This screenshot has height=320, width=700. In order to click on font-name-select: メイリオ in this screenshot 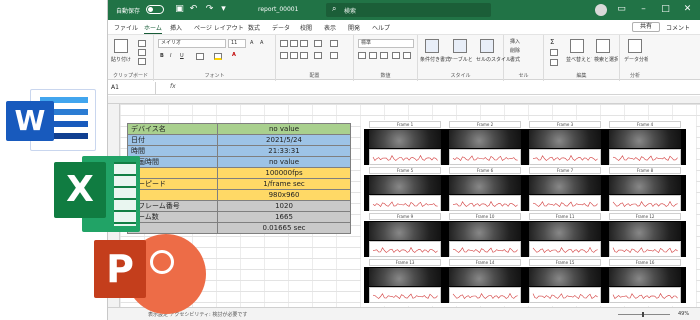, I will do `click(192, 43)`.